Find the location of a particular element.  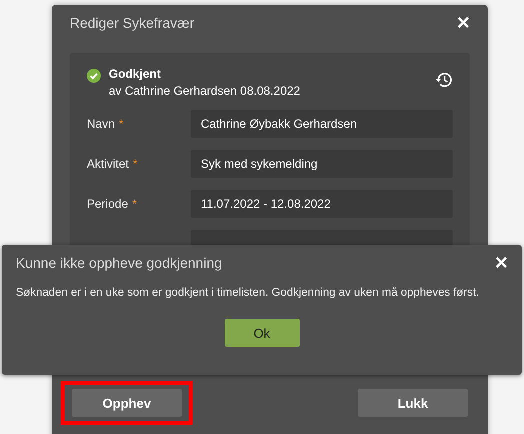

status-detail: av Cathrine Gerhardsen 08.08.2022 is located at coordinates (205, 91).